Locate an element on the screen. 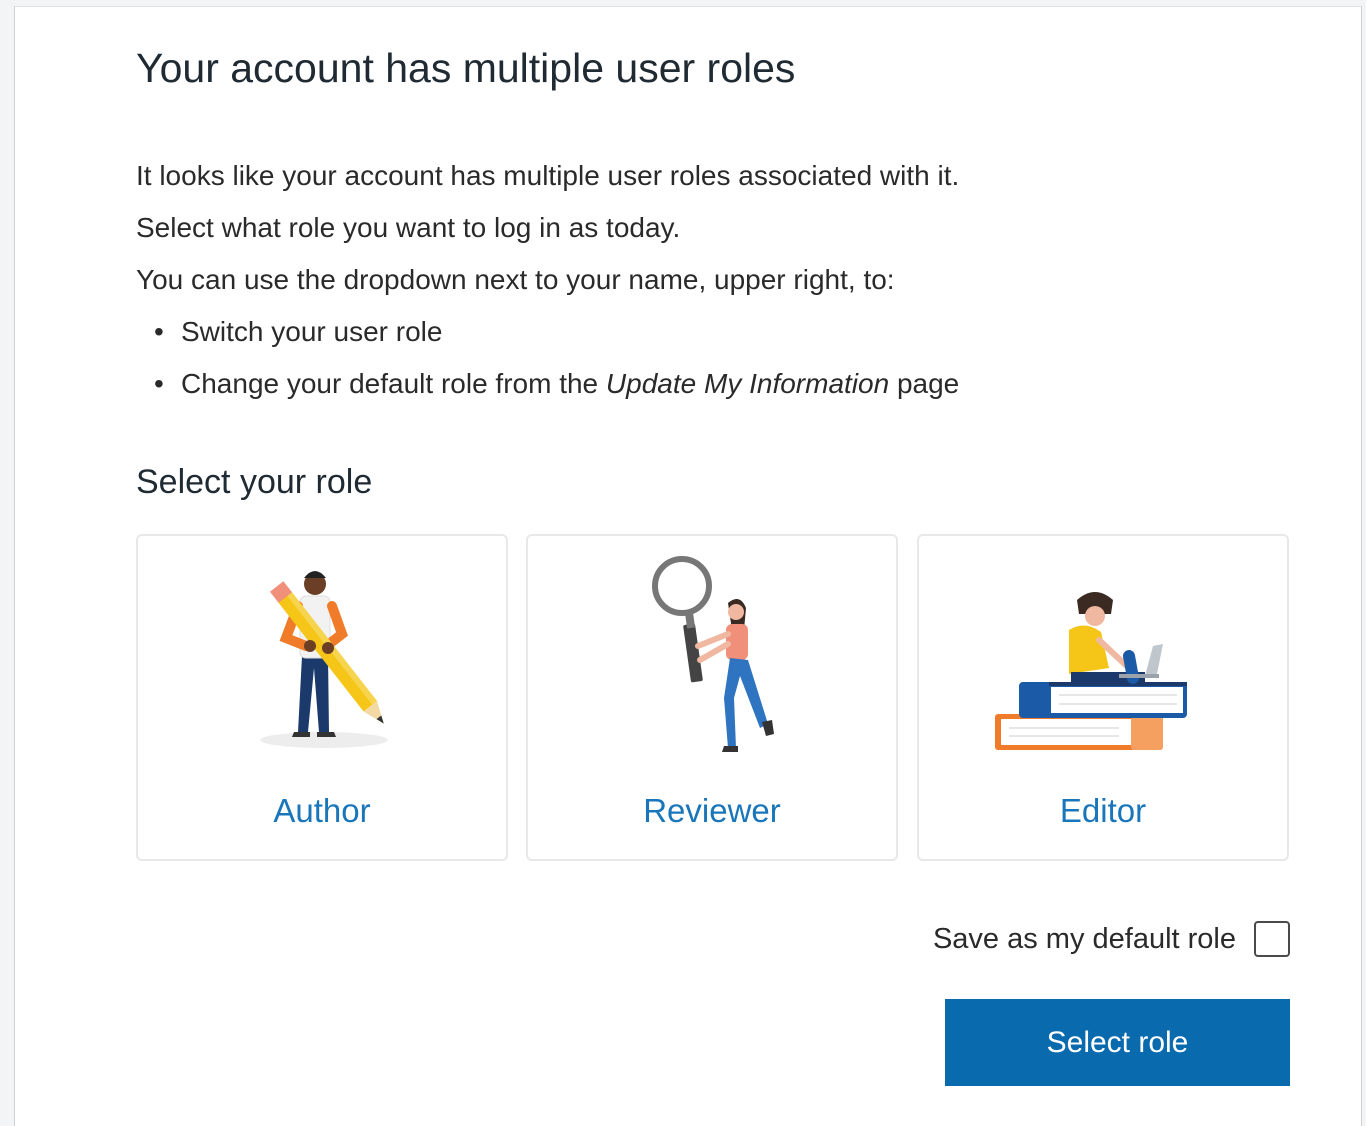 Image resolution: width=1366 pixels, height=1126 pixels. role-card-author: Author is located at coordinates (322, 697).